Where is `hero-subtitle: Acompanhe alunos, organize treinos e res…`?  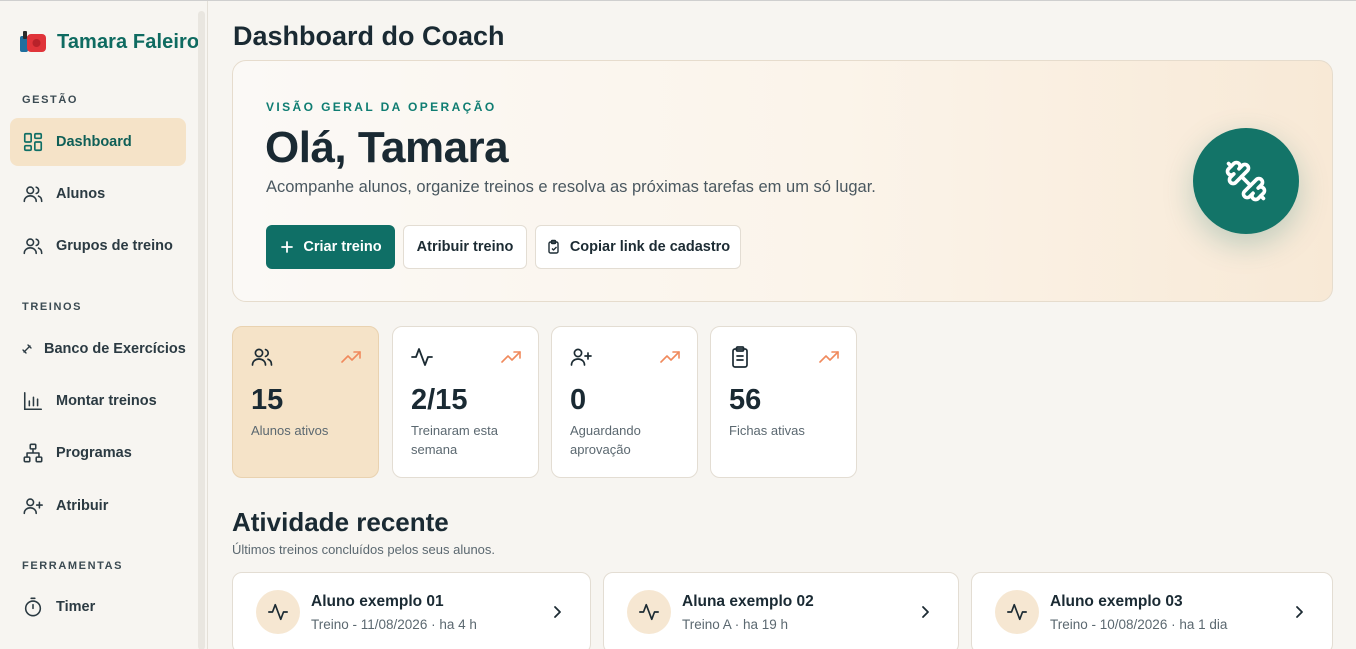
hero-subtitle: Acompanhe alunos, organize treinos e res… is located at coordinates (571, 187).